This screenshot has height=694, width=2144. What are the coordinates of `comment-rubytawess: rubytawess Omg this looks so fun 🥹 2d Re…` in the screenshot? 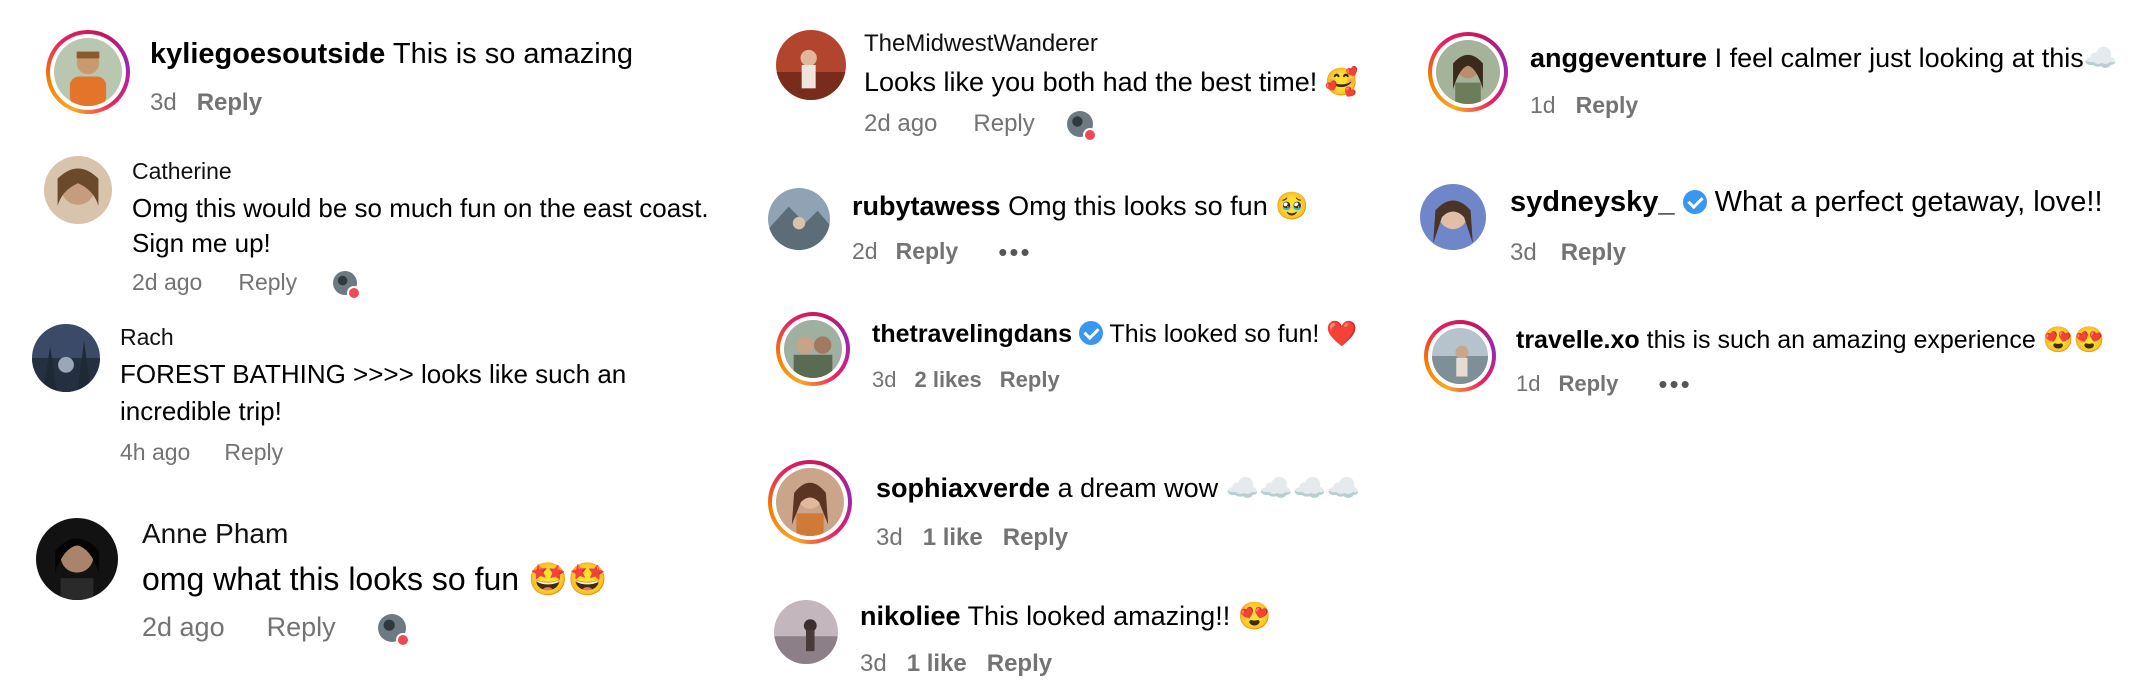 It's located at (1038, 226).